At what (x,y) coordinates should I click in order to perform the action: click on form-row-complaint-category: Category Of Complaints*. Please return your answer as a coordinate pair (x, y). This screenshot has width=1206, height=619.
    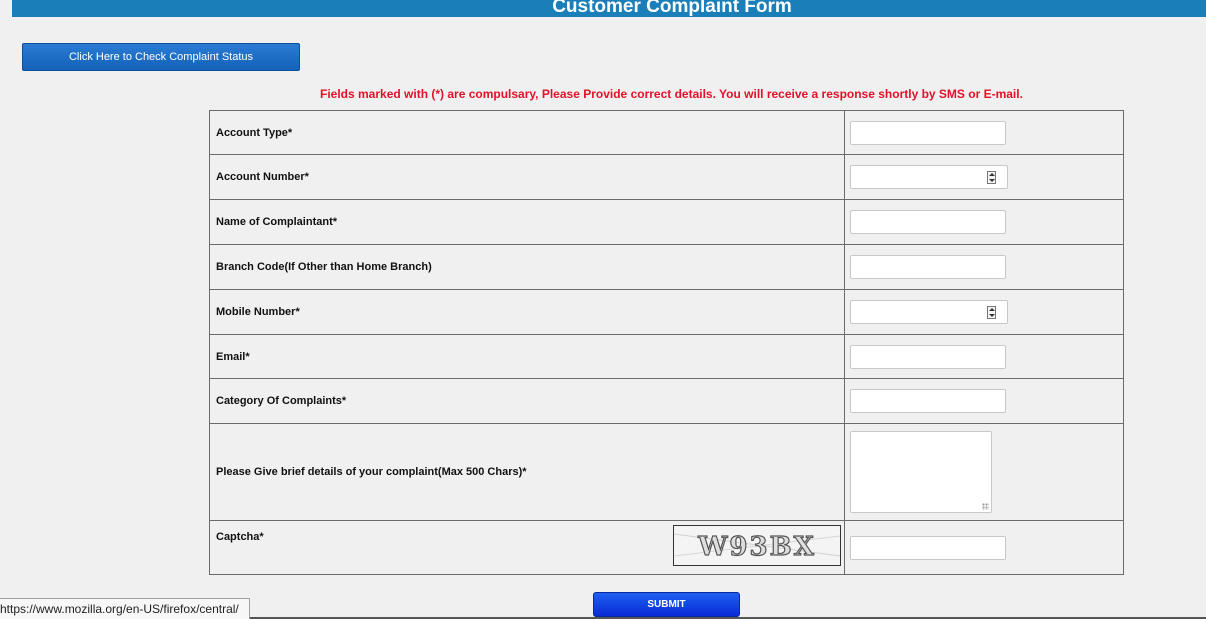
    Looking at the image, I should click on (667, 401).